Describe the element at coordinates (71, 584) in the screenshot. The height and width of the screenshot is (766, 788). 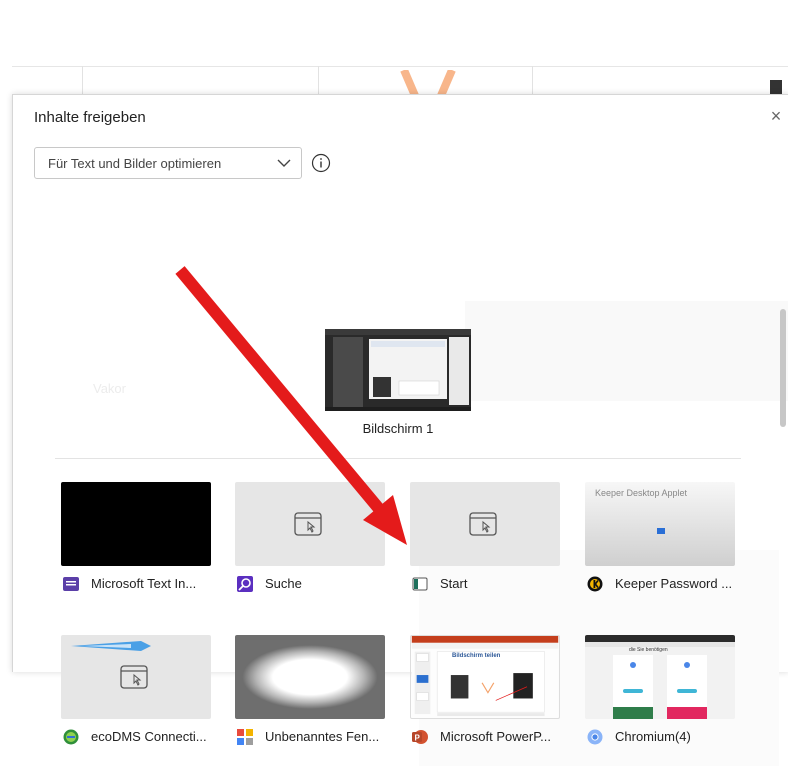
I see `text-input-app-icon` at that location.